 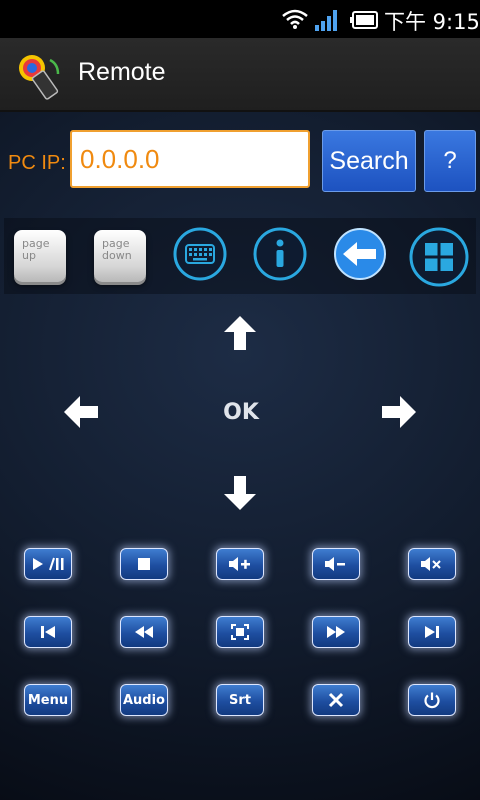 I want to click on app-logo-icon, so click(x=39, y=77).